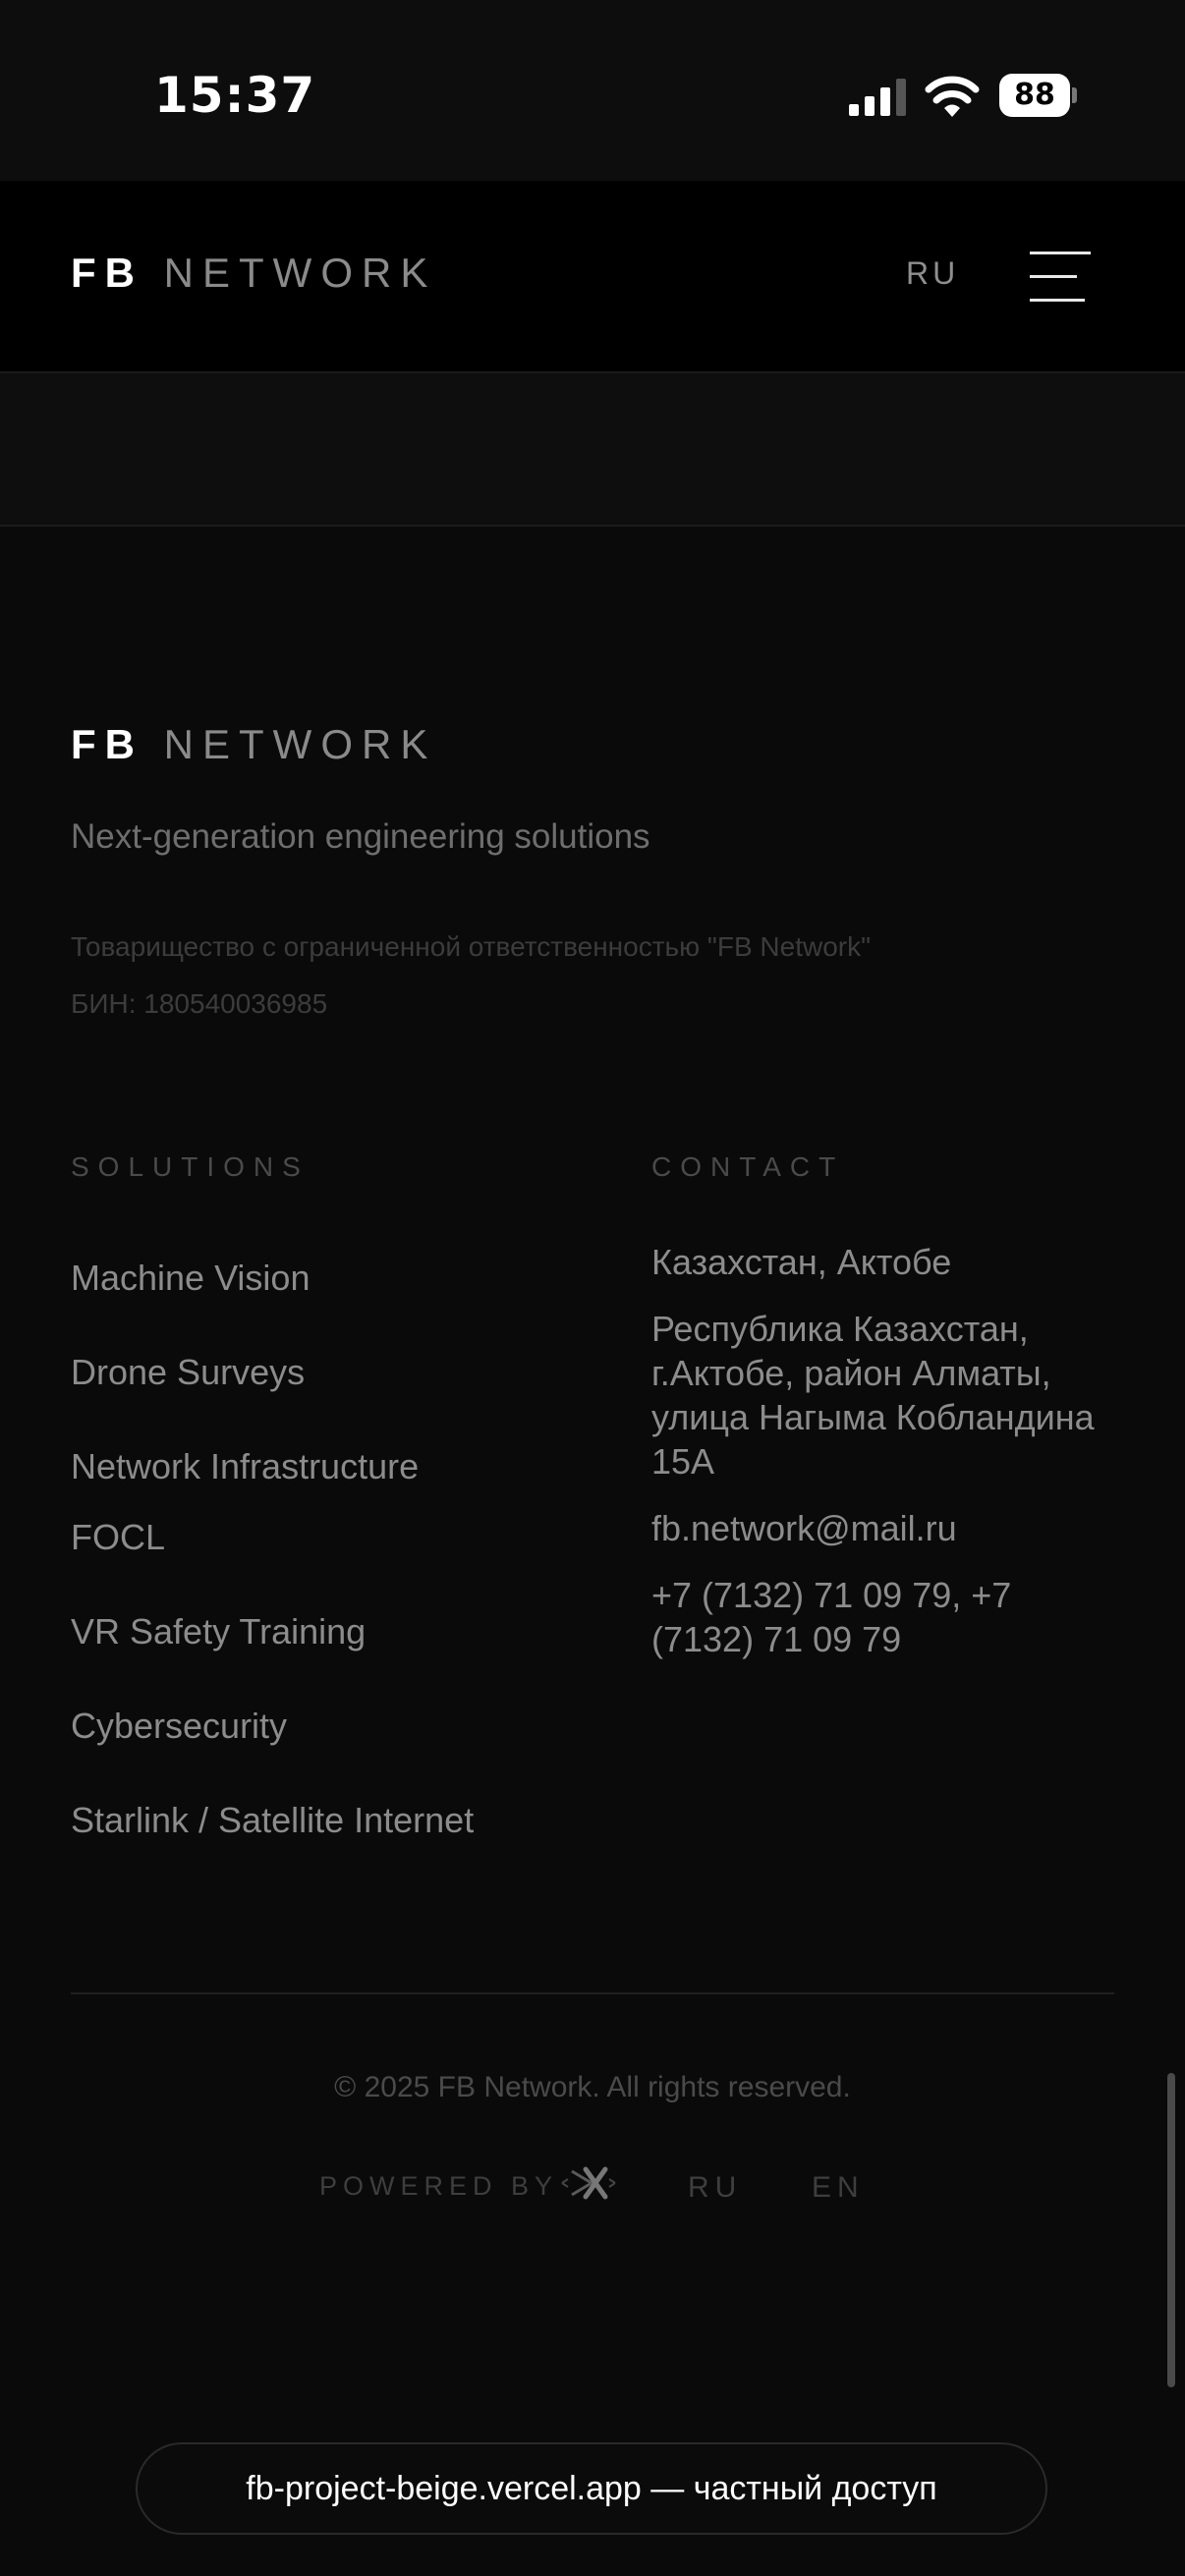 The image size is (1185, 2576). I want to click on signal-icon, so click(878, 97).